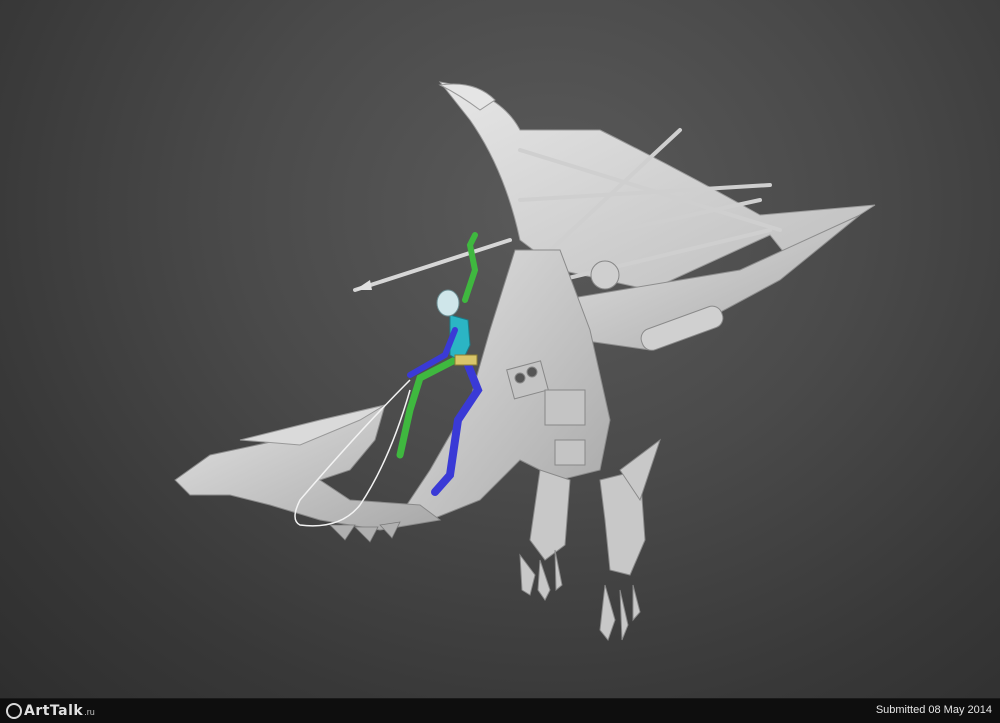  Describe the element at coordinates (89, 712) in the screenshot. I see `logo-suffix: .ru` at that location.